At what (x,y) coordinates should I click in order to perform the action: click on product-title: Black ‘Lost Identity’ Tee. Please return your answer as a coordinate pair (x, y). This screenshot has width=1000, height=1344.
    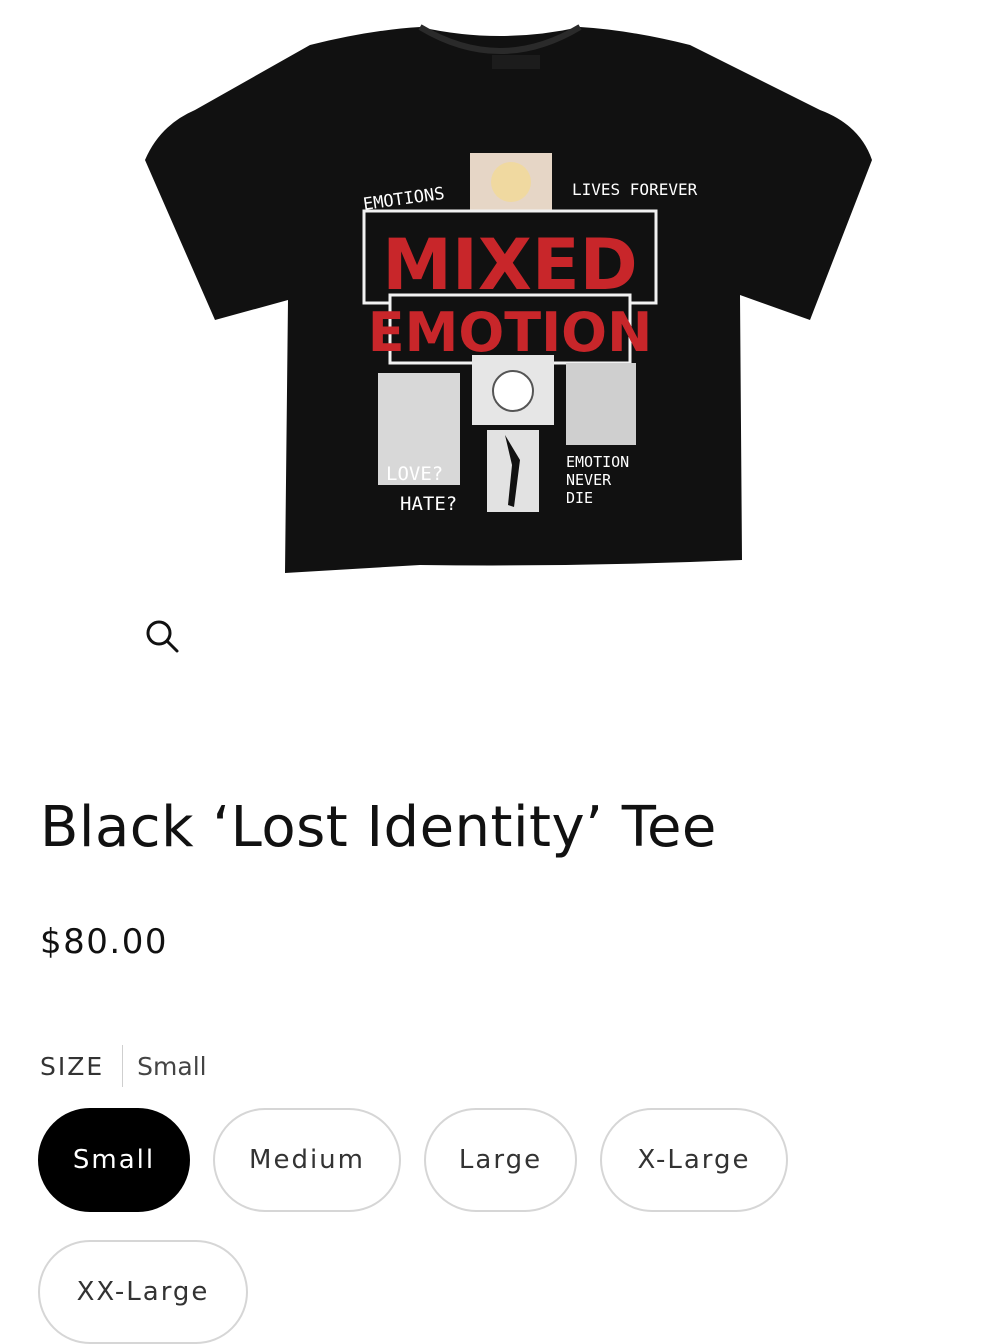
    Looking at the image, I should click on (378, 827).